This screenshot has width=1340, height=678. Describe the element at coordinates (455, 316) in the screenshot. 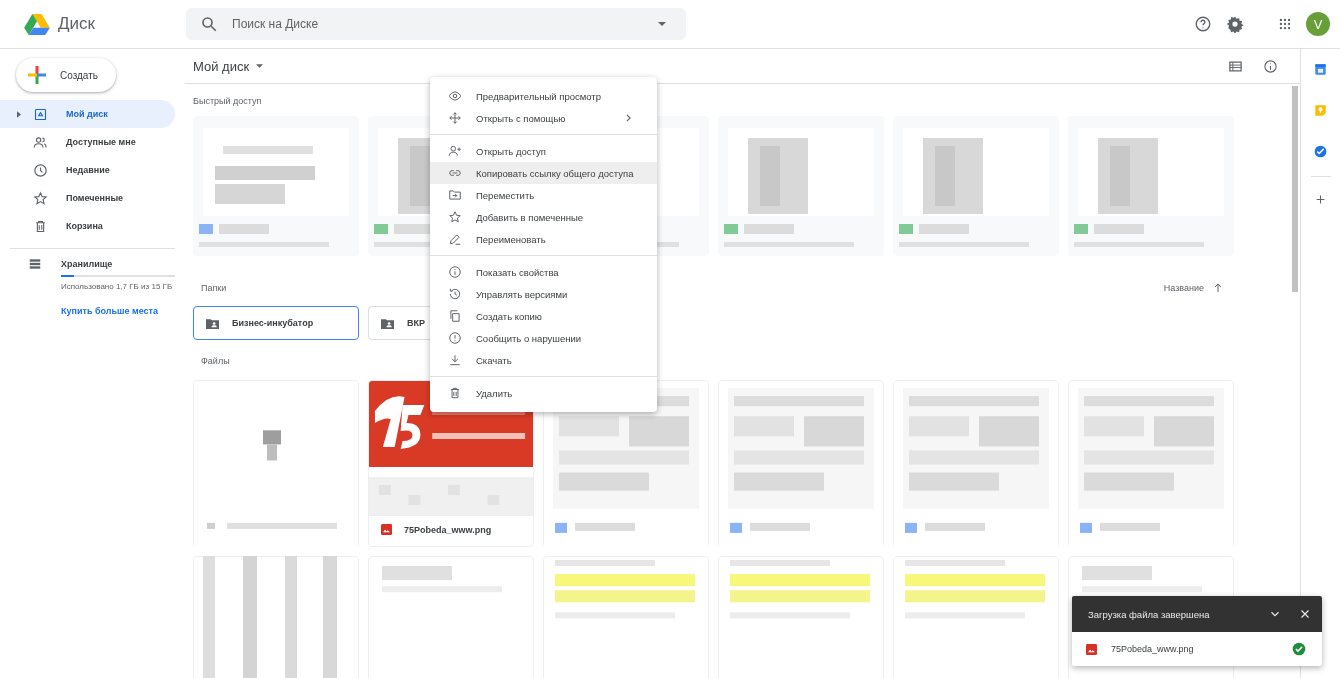

I see `copy-icon` at that location.